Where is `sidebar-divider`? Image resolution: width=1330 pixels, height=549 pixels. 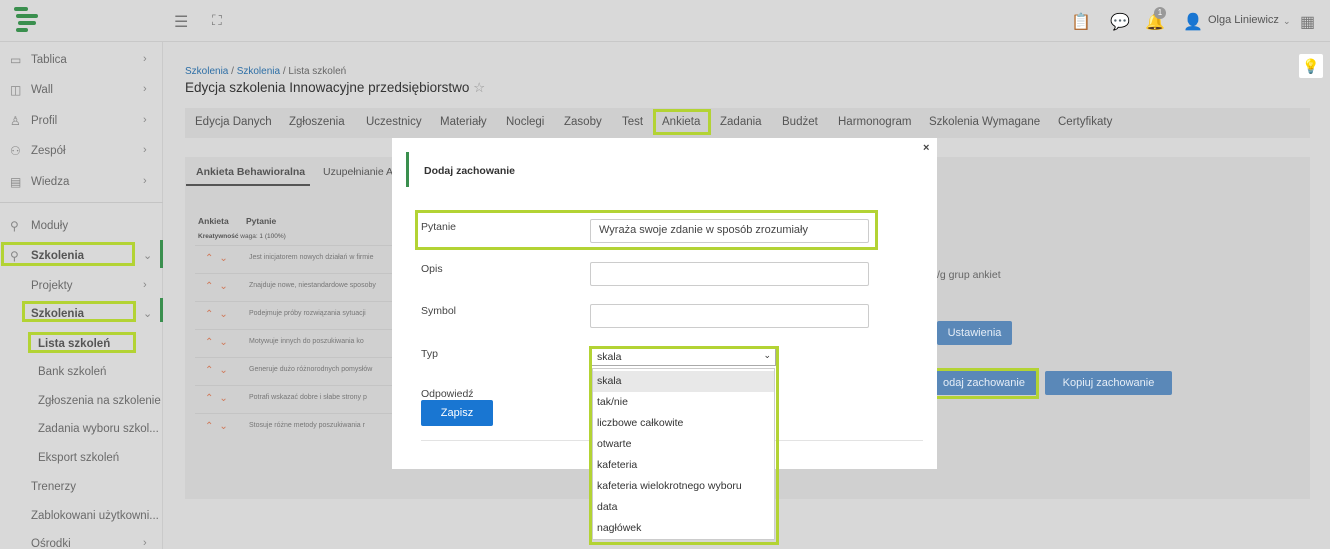
sidebar-divider is located at coordinates (81, 202).